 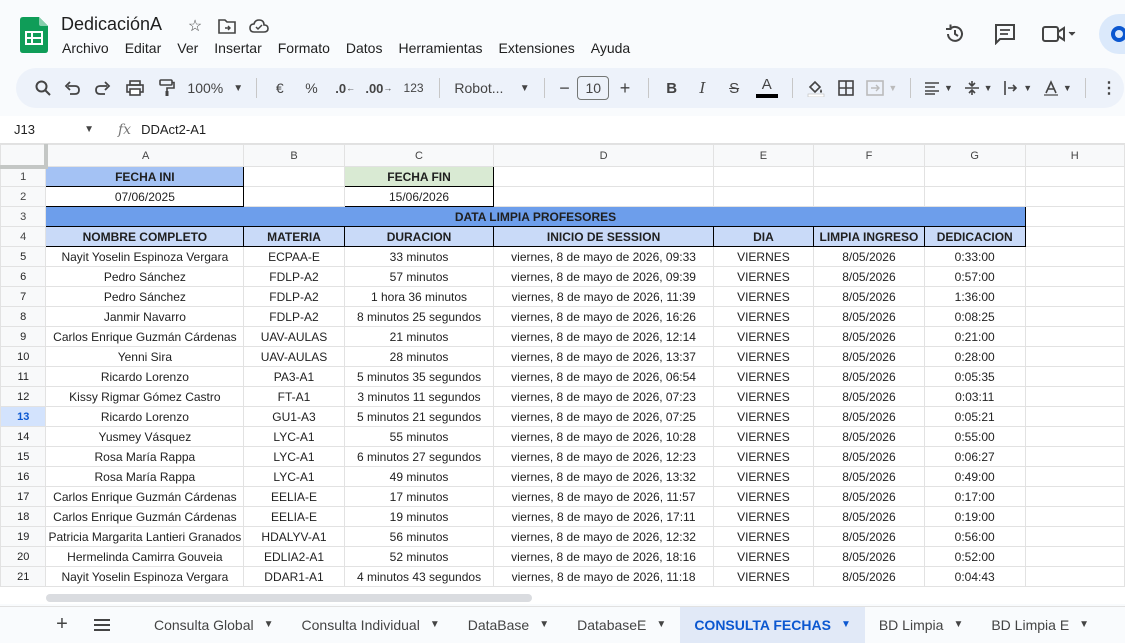 What do you see at coordinates (173, 129) in the screenshot?
I see `formula-input: DDAct2-A1` at bounding box center [173, 129].